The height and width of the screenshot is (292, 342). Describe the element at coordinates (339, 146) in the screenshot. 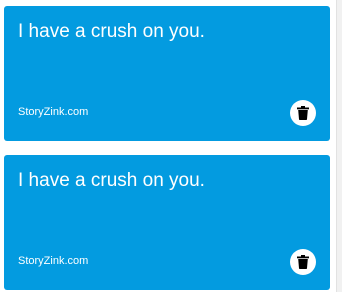

I see `scrollbar` at that location.